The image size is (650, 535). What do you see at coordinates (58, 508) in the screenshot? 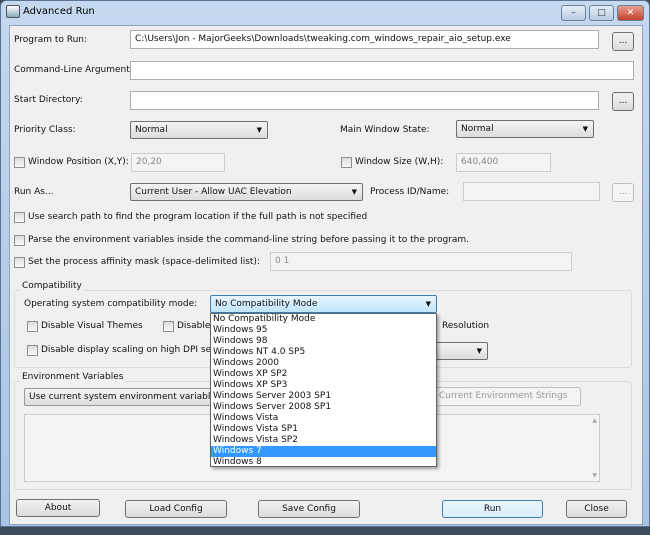
I see `about-button: About` at bounding box center [58, 508].